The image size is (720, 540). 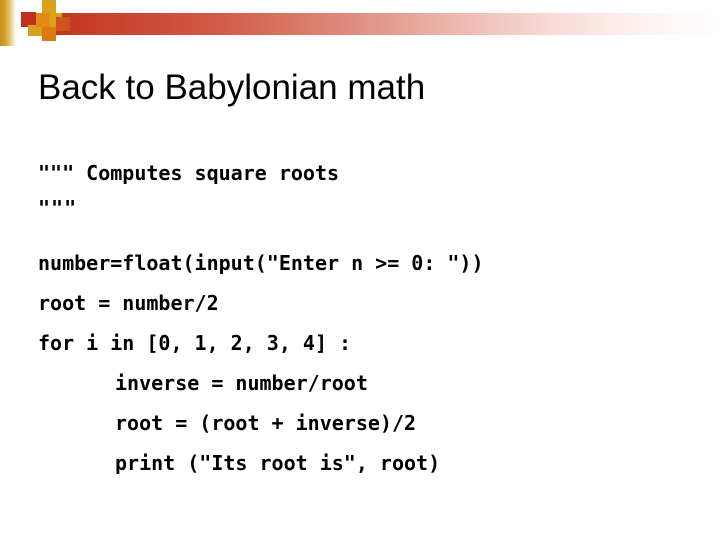 I want to click on decoration-square-orange-dark, so click(x=63, y=24).